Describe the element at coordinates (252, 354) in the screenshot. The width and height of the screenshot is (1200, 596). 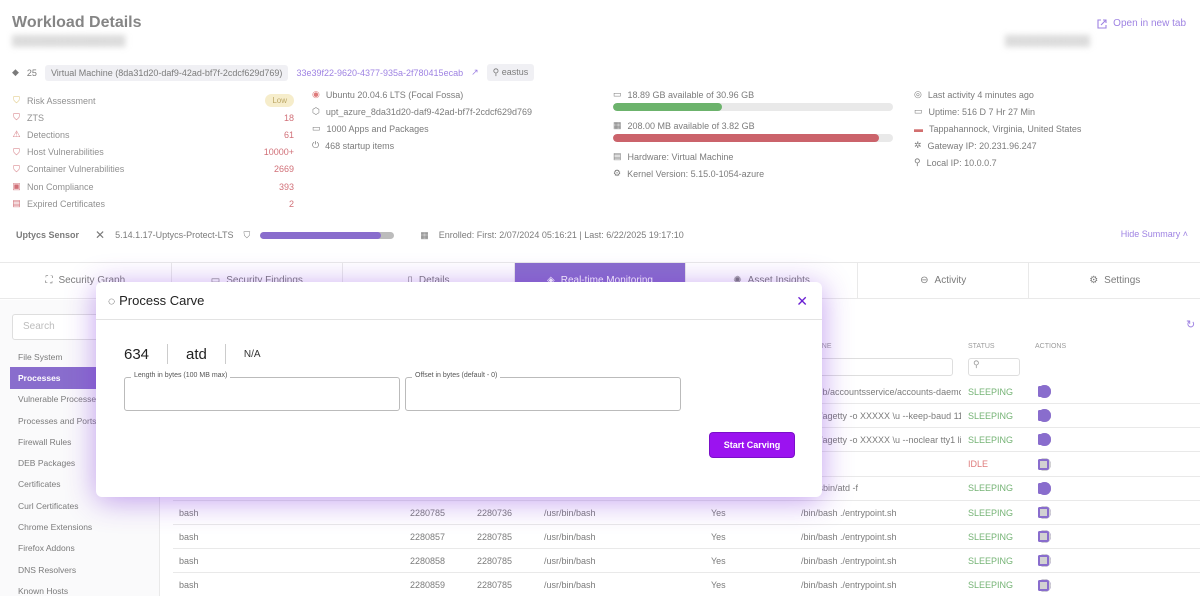
I see `process-extra: N/A` at that location.